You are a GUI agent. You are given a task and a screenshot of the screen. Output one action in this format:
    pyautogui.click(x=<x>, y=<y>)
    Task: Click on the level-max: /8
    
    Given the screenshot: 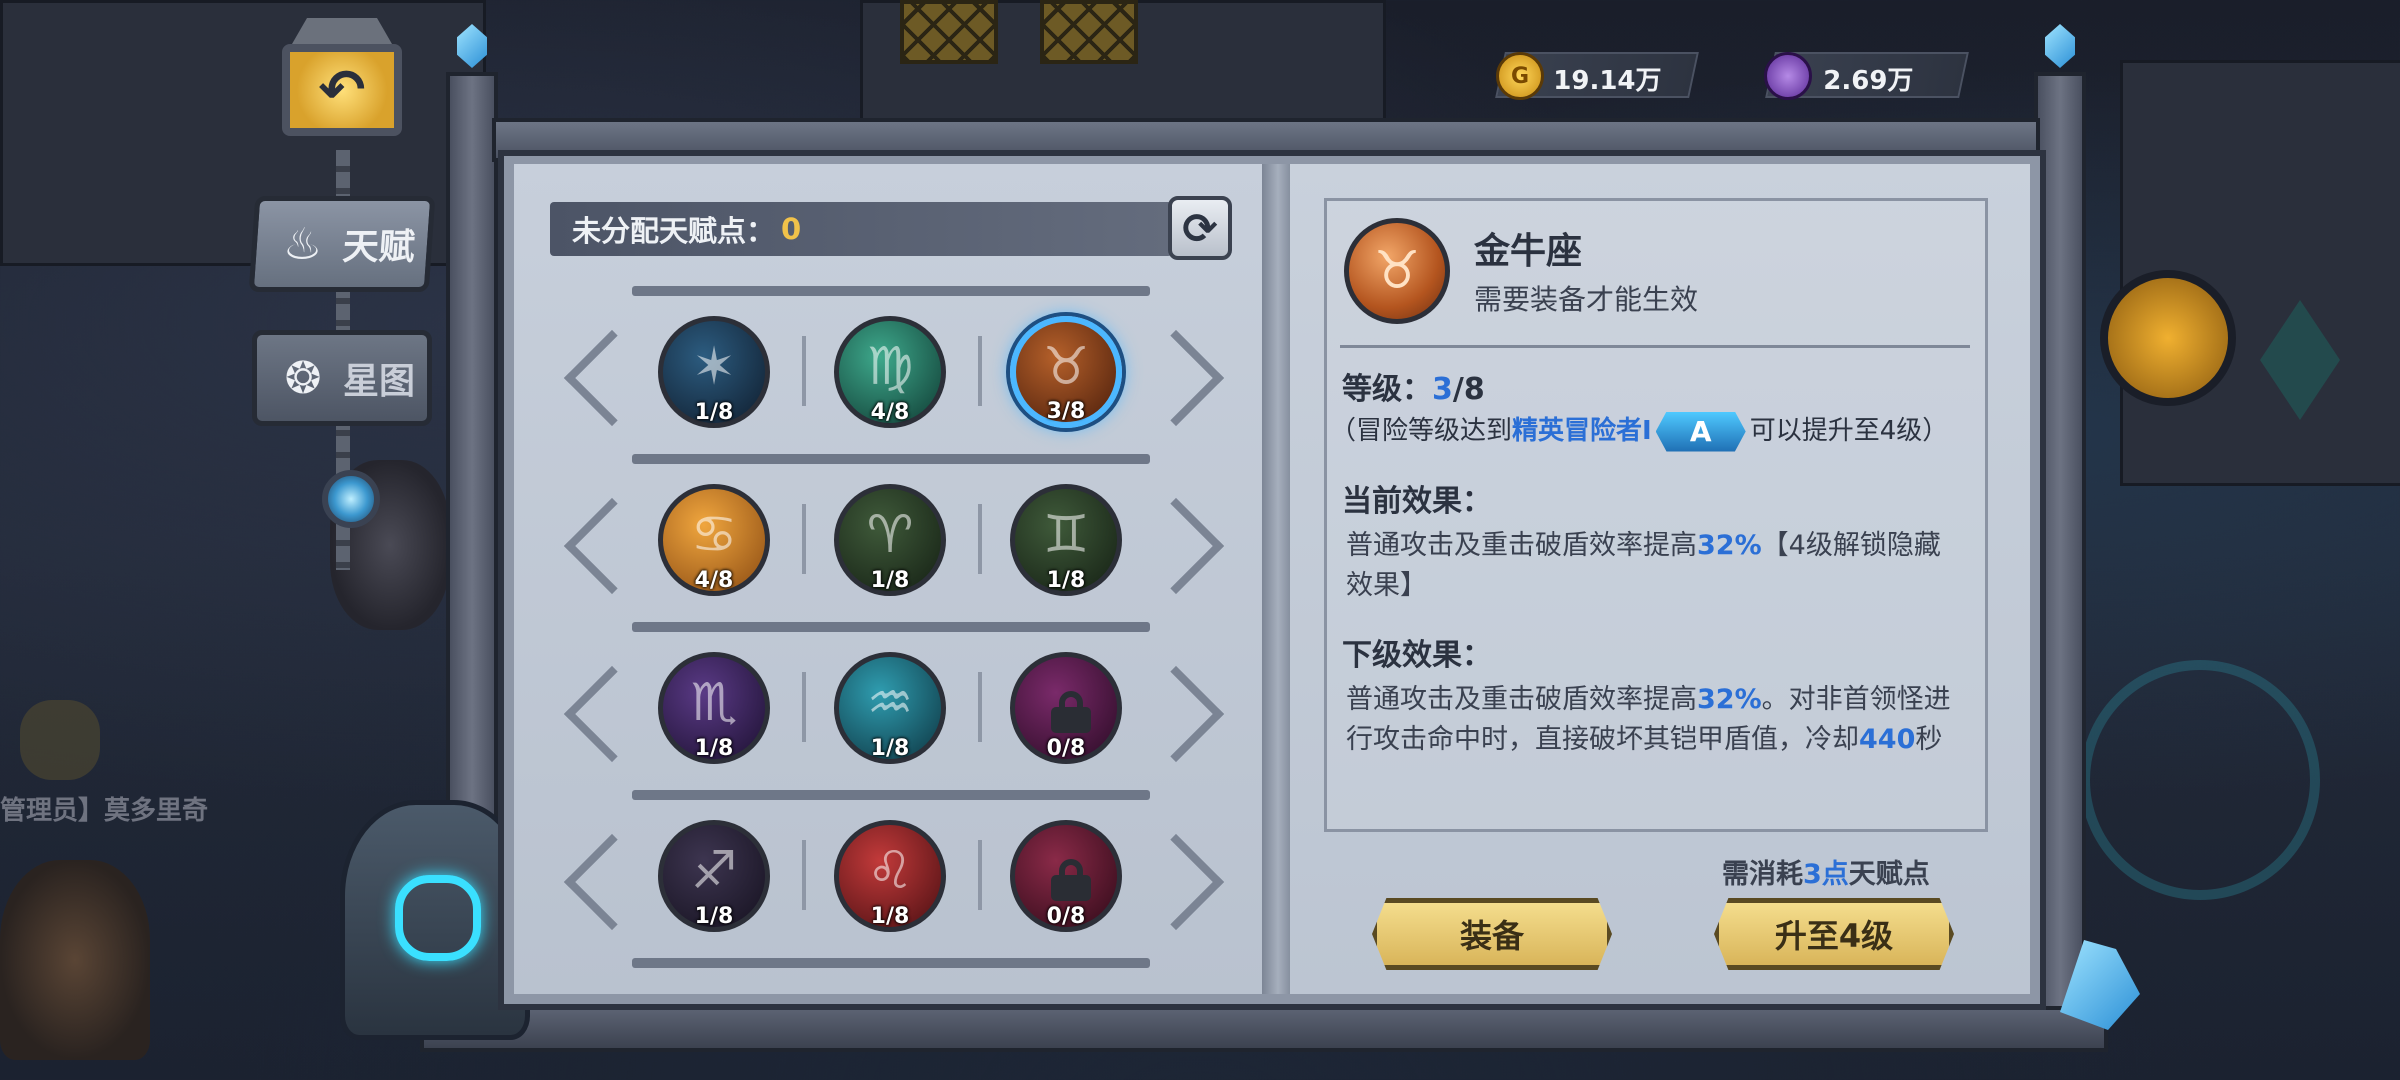 What is the action you would take?
    pyautogui.click(x=1468, y=389)
    